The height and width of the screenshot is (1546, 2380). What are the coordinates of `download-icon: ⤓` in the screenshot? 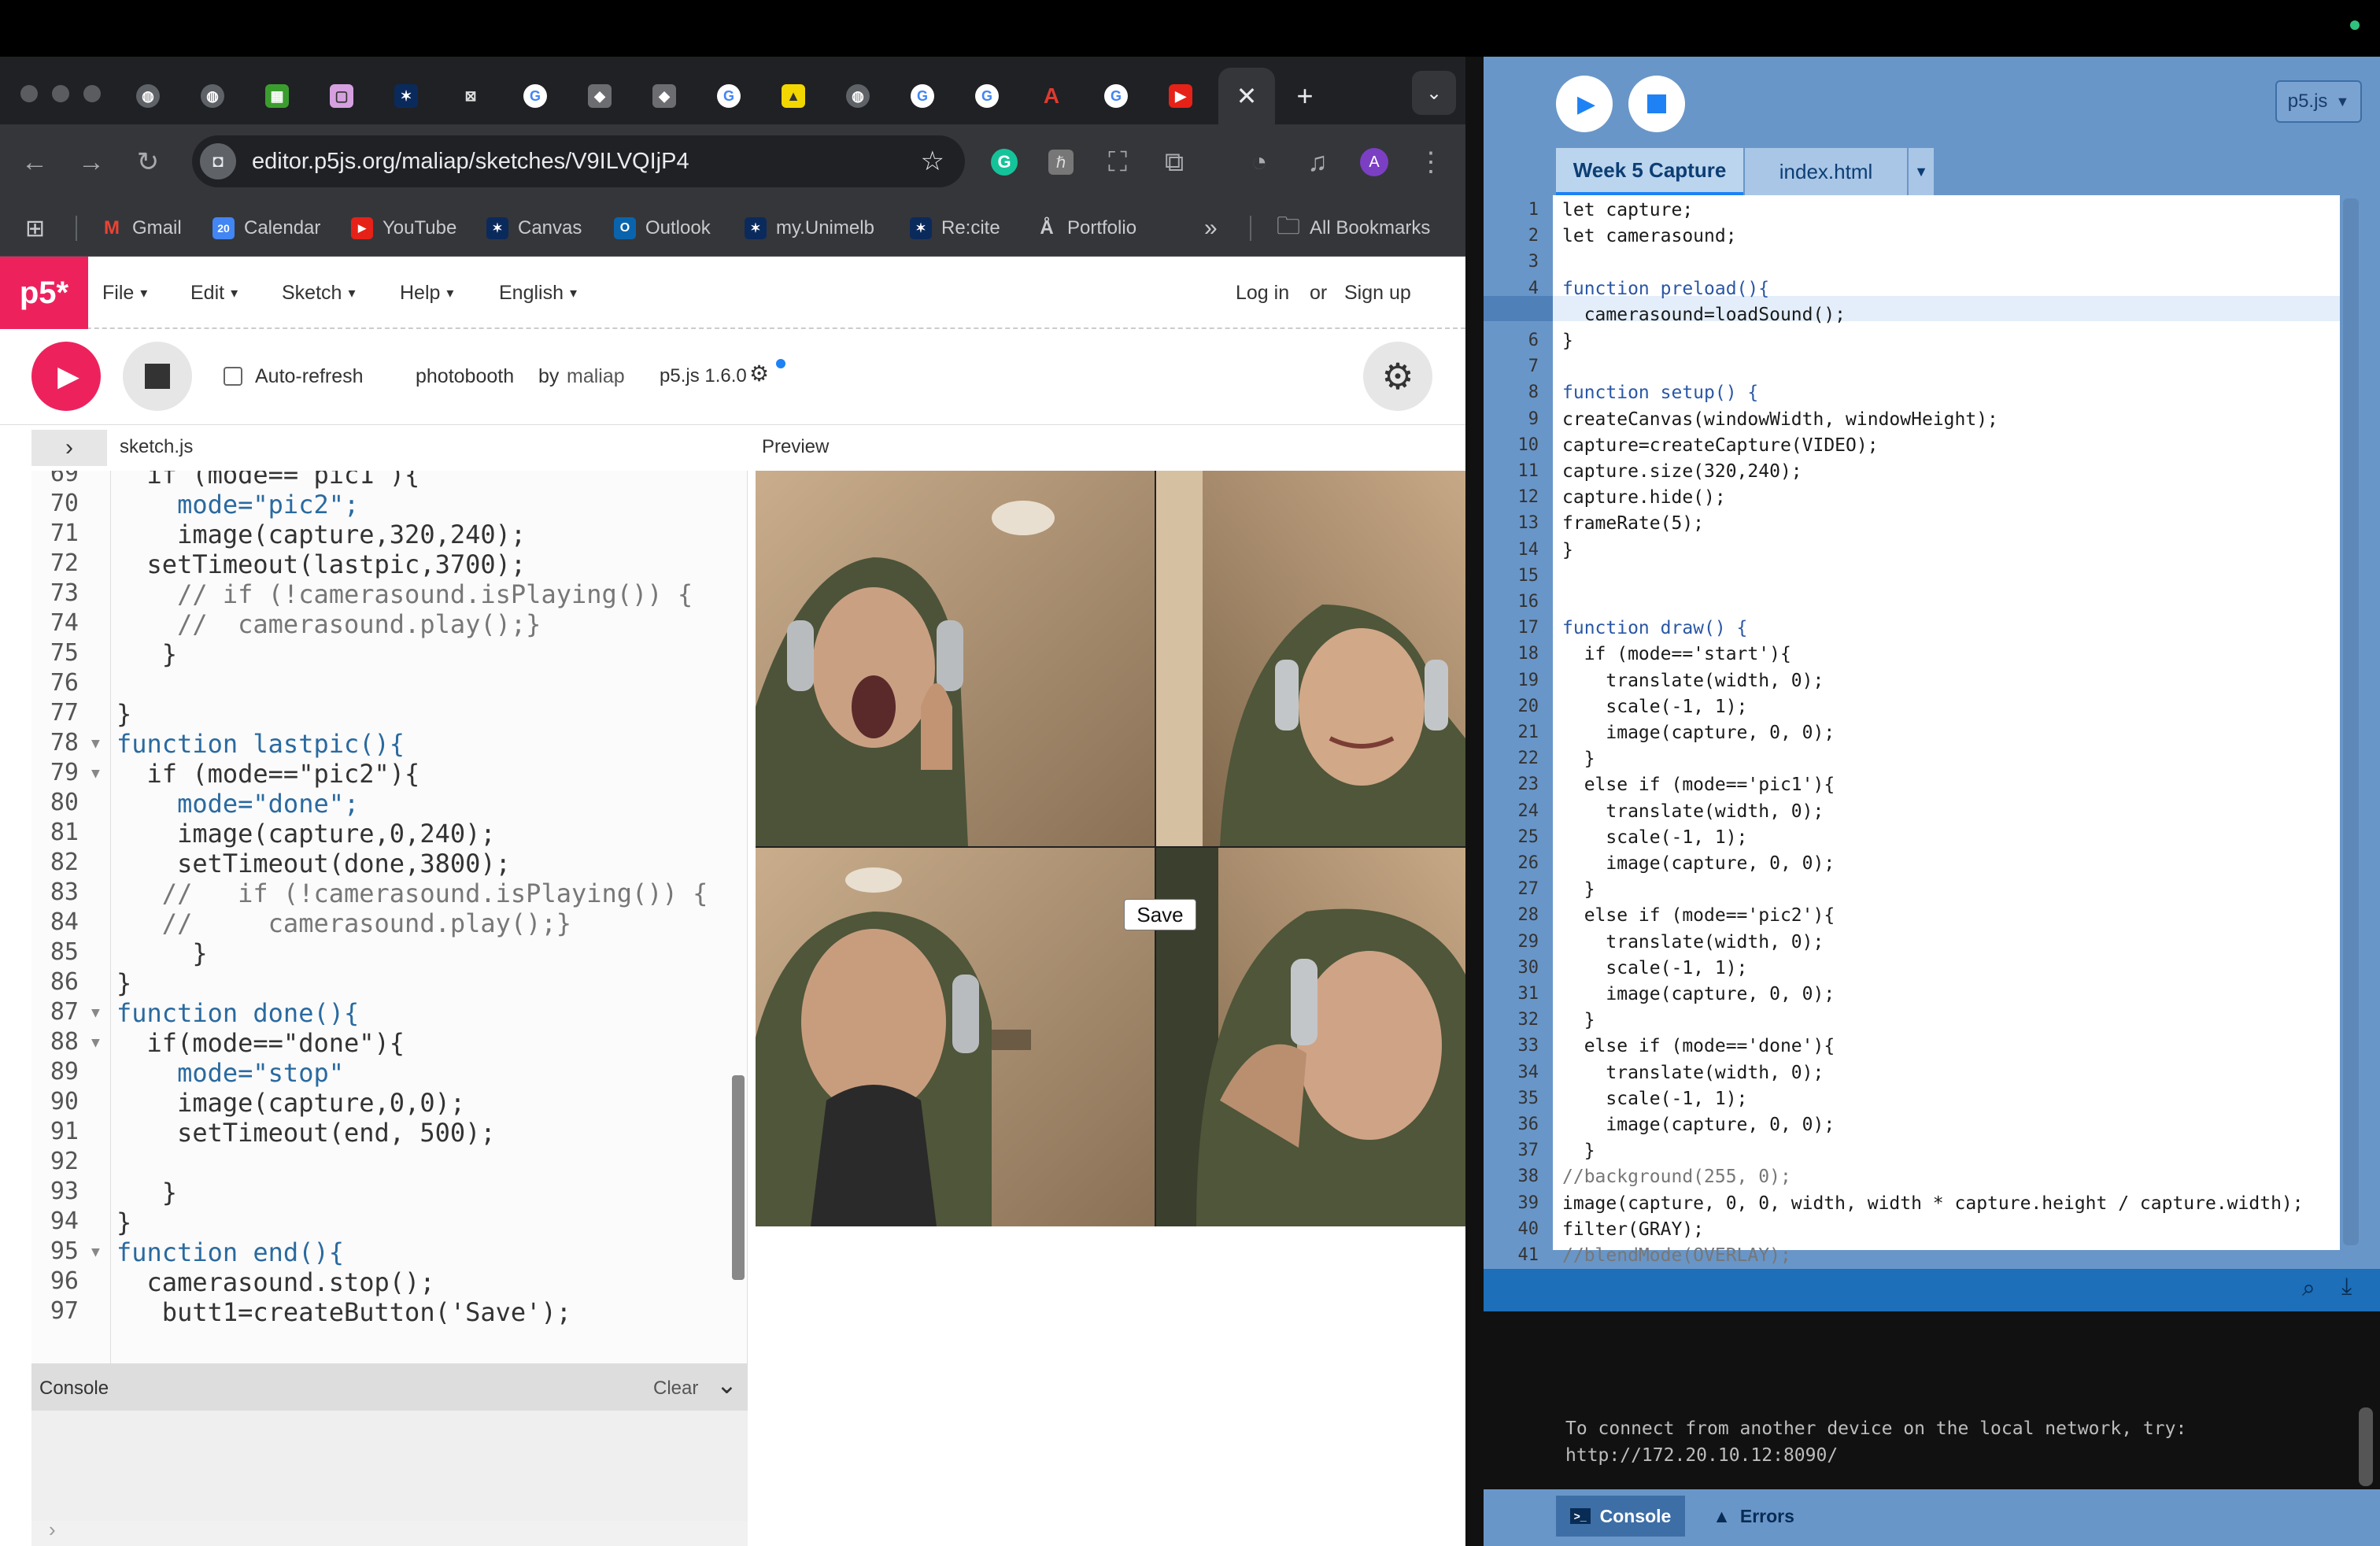 It's located at (2346, 1287).